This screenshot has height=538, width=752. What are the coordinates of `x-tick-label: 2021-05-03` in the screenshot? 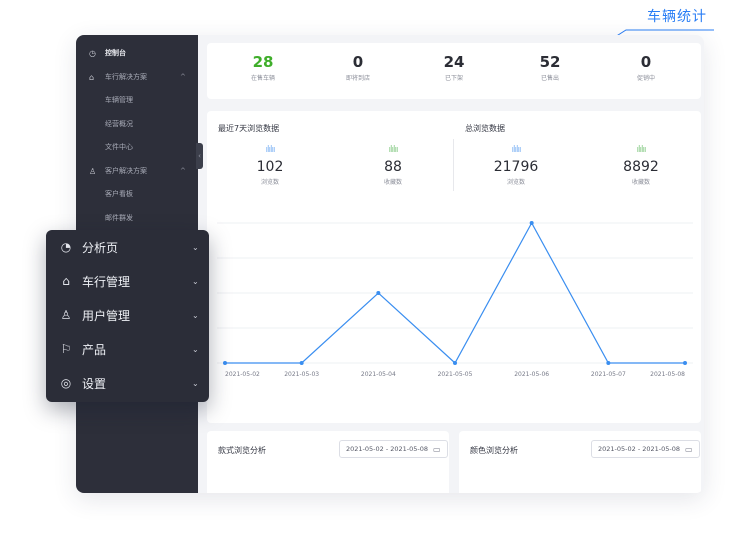 It's located at (301, 374).